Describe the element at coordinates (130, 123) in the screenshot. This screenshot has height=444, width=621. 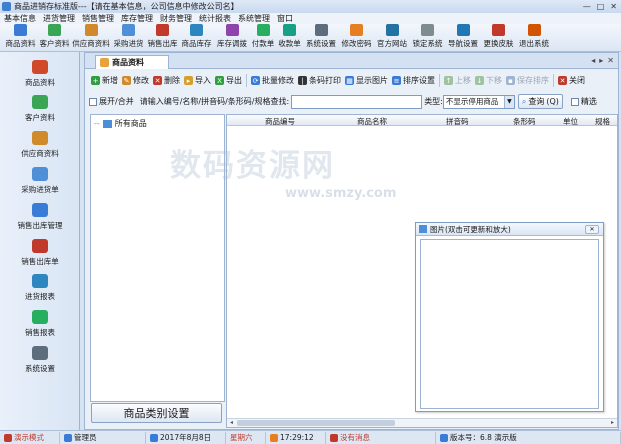
I see `tree-node-label: 所有商品` at that location.